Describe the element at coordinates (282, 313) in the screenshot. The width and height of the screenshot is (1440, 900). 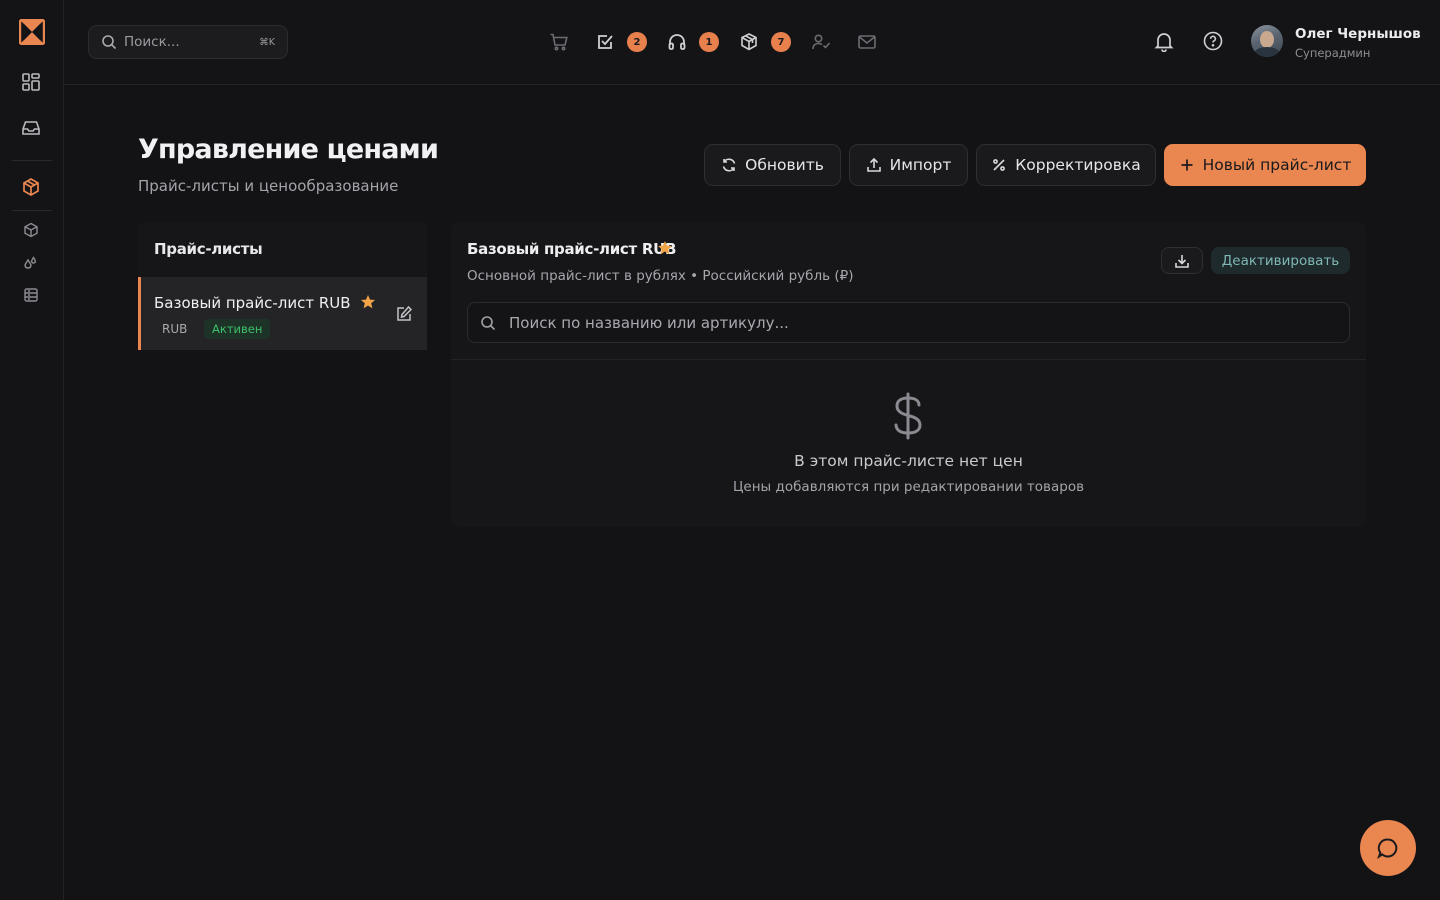
I see `pricelist-item: Базовый прайс-лист RUB RUB Активен` at that location.